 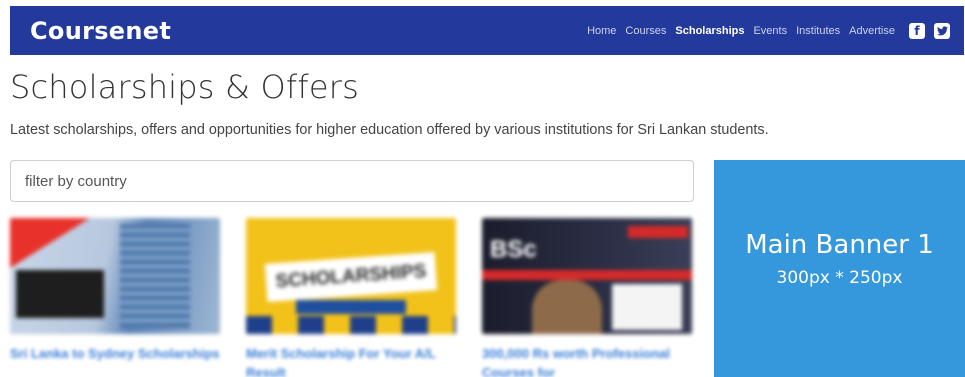 I want to click on card-image: BSc, so click(x=587, y=276).